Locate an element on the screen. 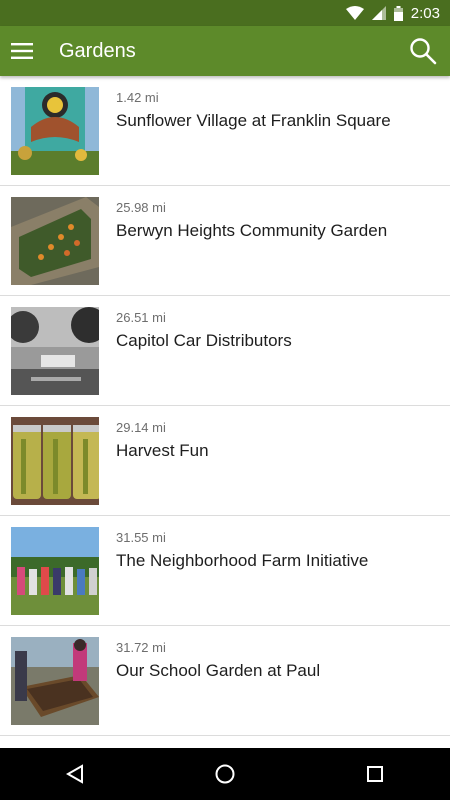 The image size is (450, 800). list-item: 26.51 mi Capitol Car Distributors is located at coordinates (225, 351).